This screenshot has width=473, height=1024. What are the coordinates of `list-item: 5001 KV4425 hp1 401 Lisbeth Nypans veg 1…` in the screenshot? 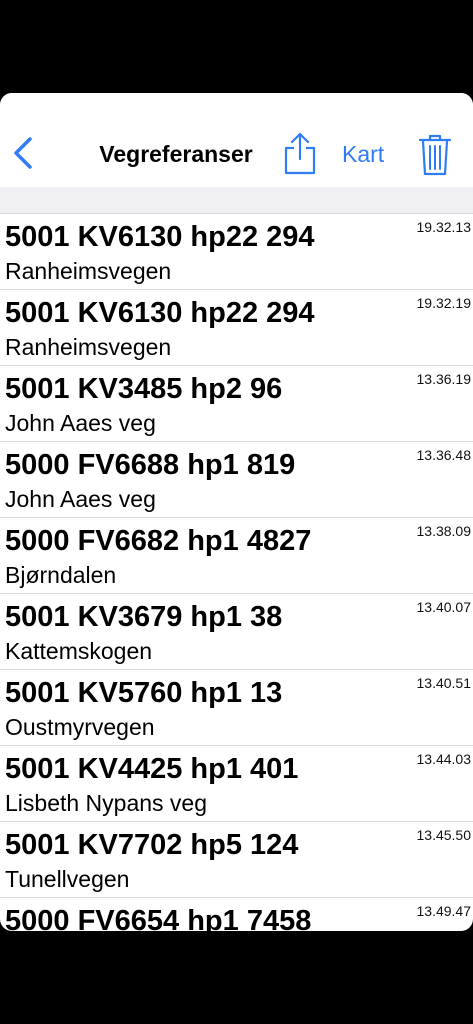 It's located at (236, 784).